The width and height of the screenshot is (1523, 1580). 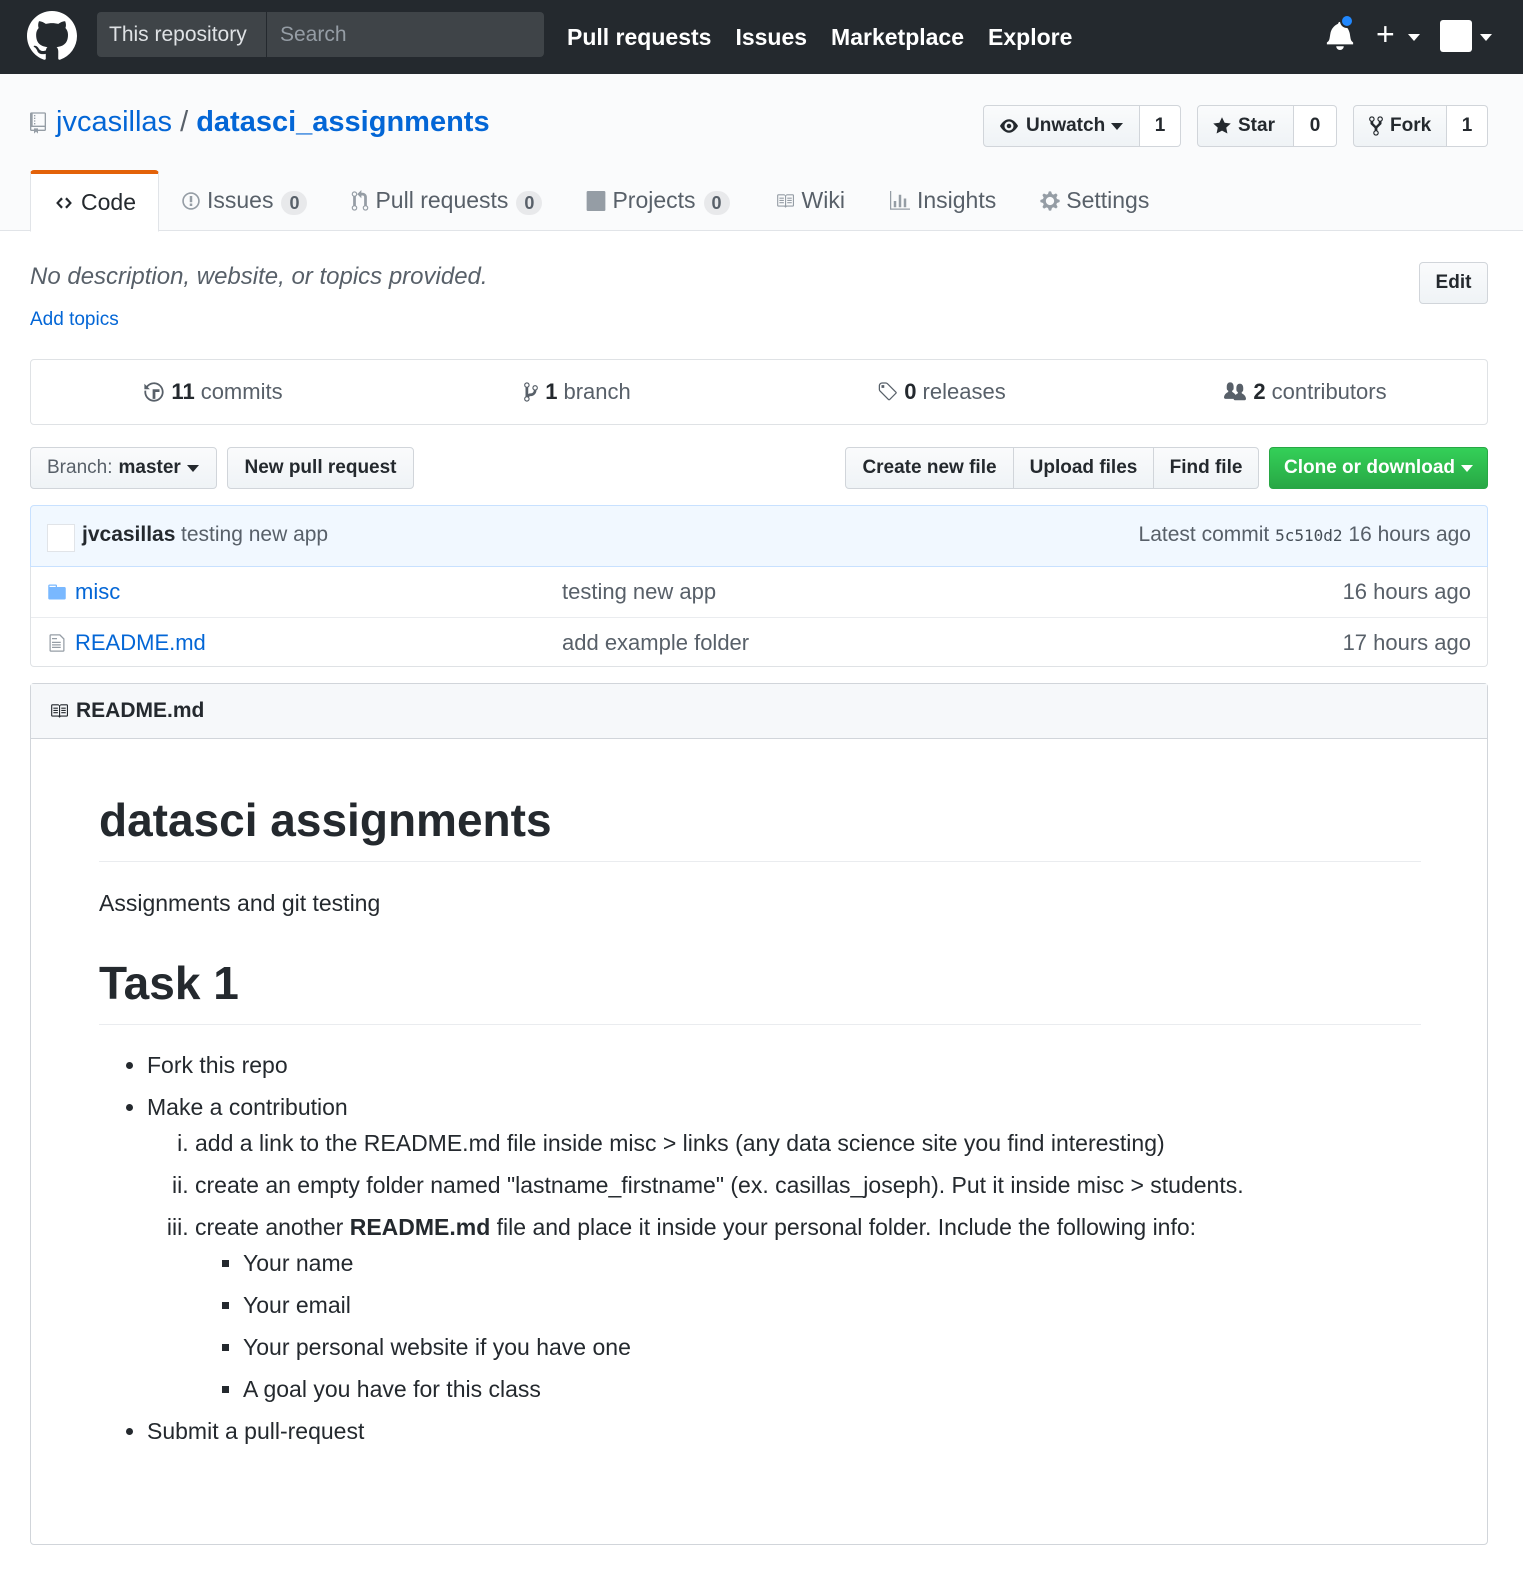 I want to click on watch-count: 1, so click(x=1160, y=126).